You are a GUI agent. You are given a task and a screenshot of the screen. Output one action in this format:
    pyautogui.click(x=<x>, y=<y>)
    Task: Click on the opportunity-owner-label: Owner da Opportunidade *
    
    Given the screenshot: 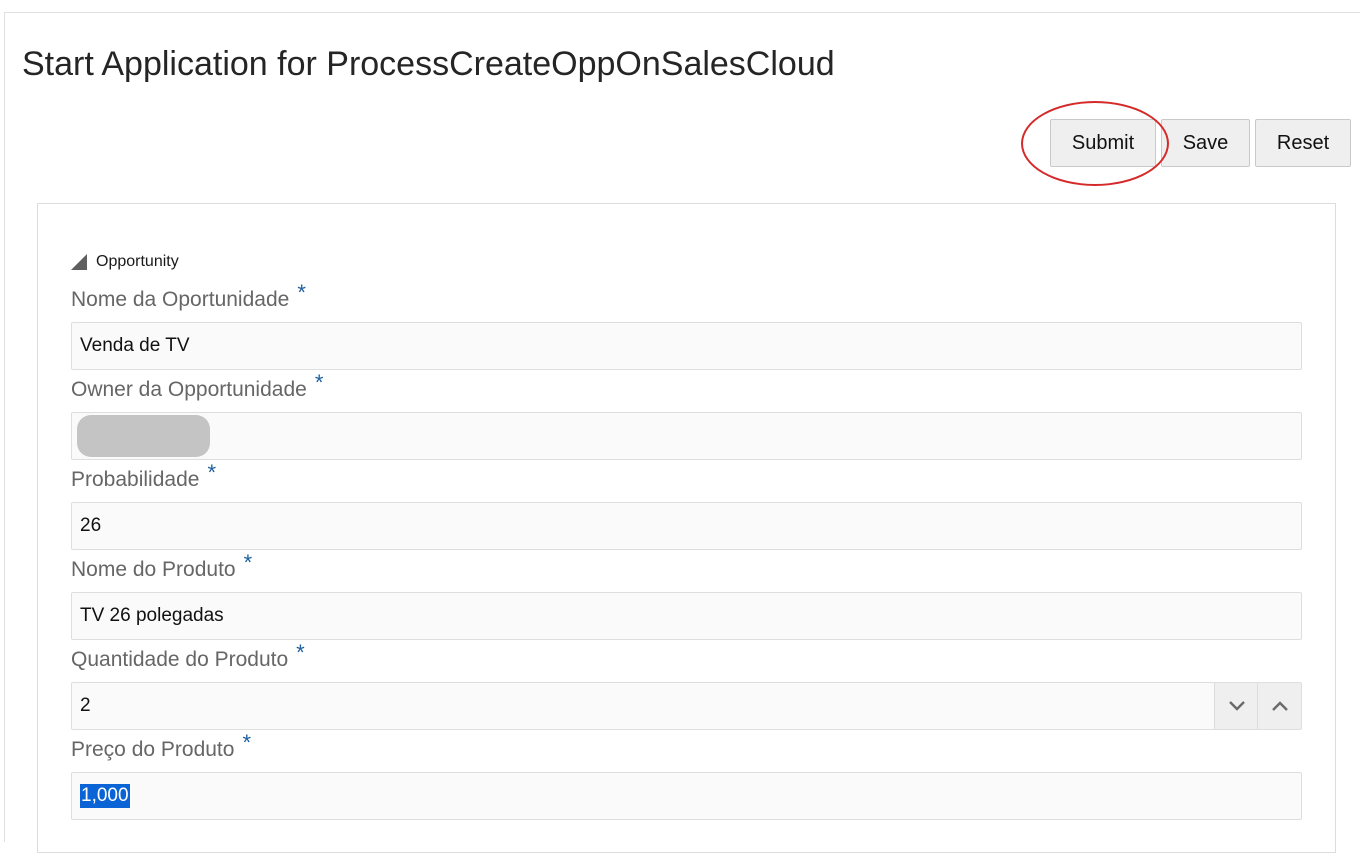 What is the action you would take?
    pyautogui.click(x=197, y=386)
    